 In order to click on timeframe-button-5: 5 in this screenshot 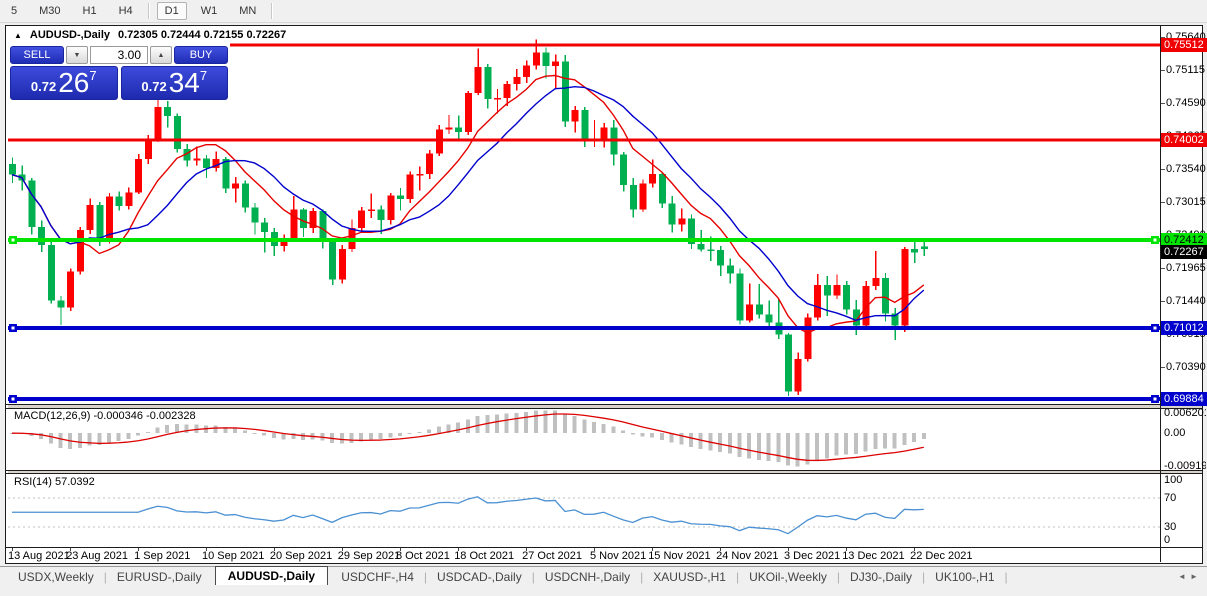, I will do `click(14, 11)`.